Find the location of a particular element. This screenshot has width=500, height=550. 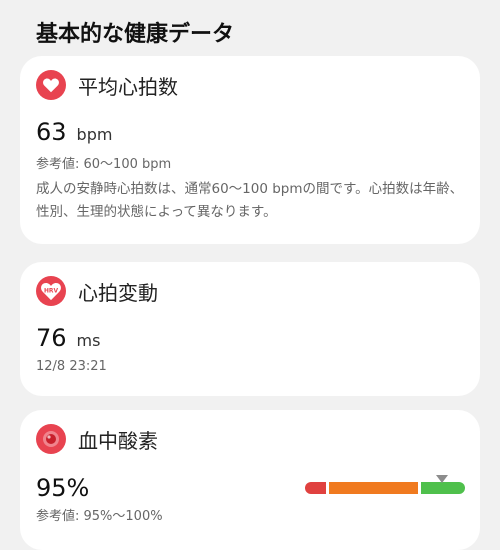

spo2-level-bar is located at coordinates (385, 484).